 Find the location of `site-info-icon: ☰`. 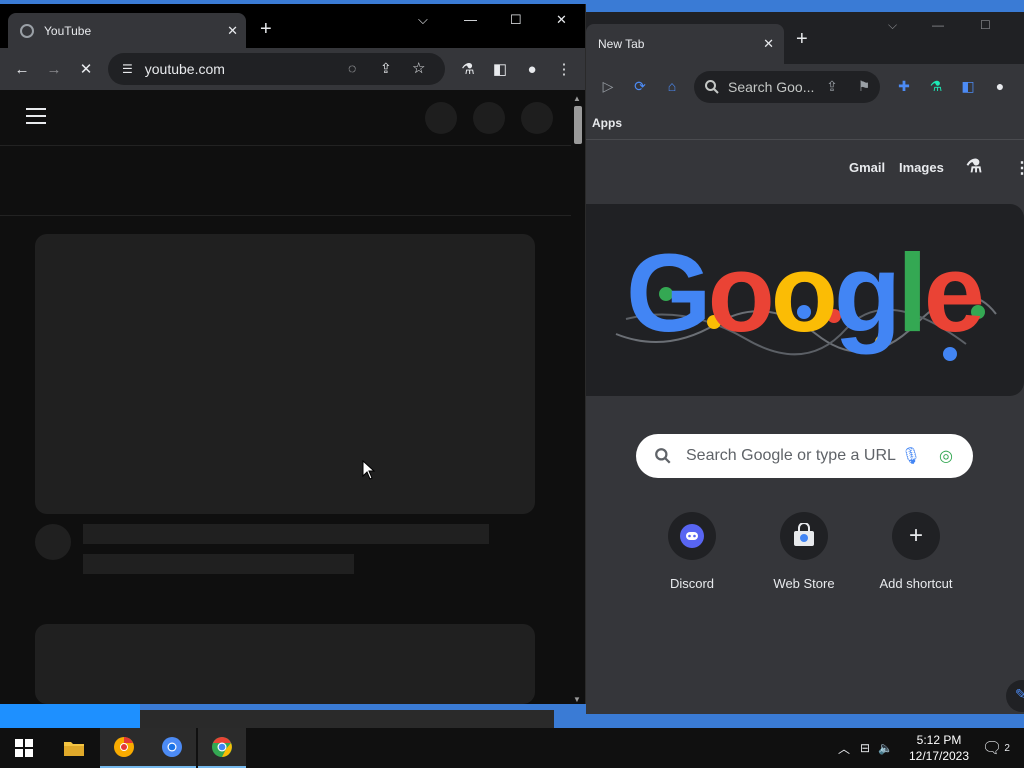

site-info-icon: ☰ is located at coordinates (127, 69).